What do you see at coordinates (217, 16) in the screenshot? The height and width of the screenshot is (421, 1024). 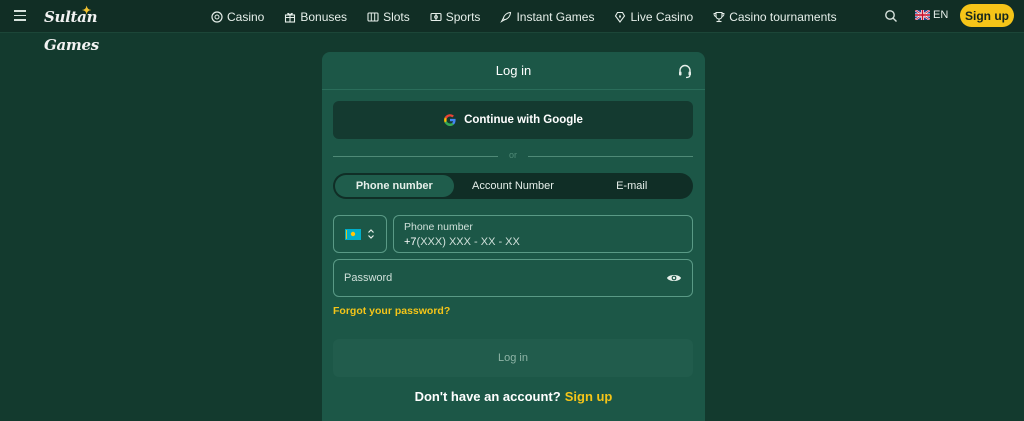 I see `casino-chip-icon` at bounding box center [217, 16].